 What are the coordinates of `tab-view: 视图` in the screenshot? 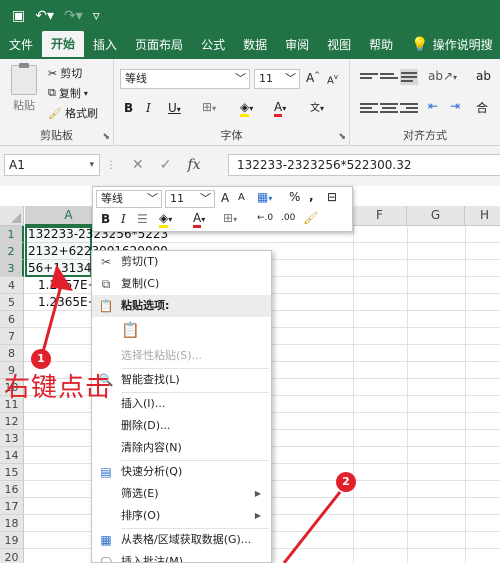 It's located at (339, 45).